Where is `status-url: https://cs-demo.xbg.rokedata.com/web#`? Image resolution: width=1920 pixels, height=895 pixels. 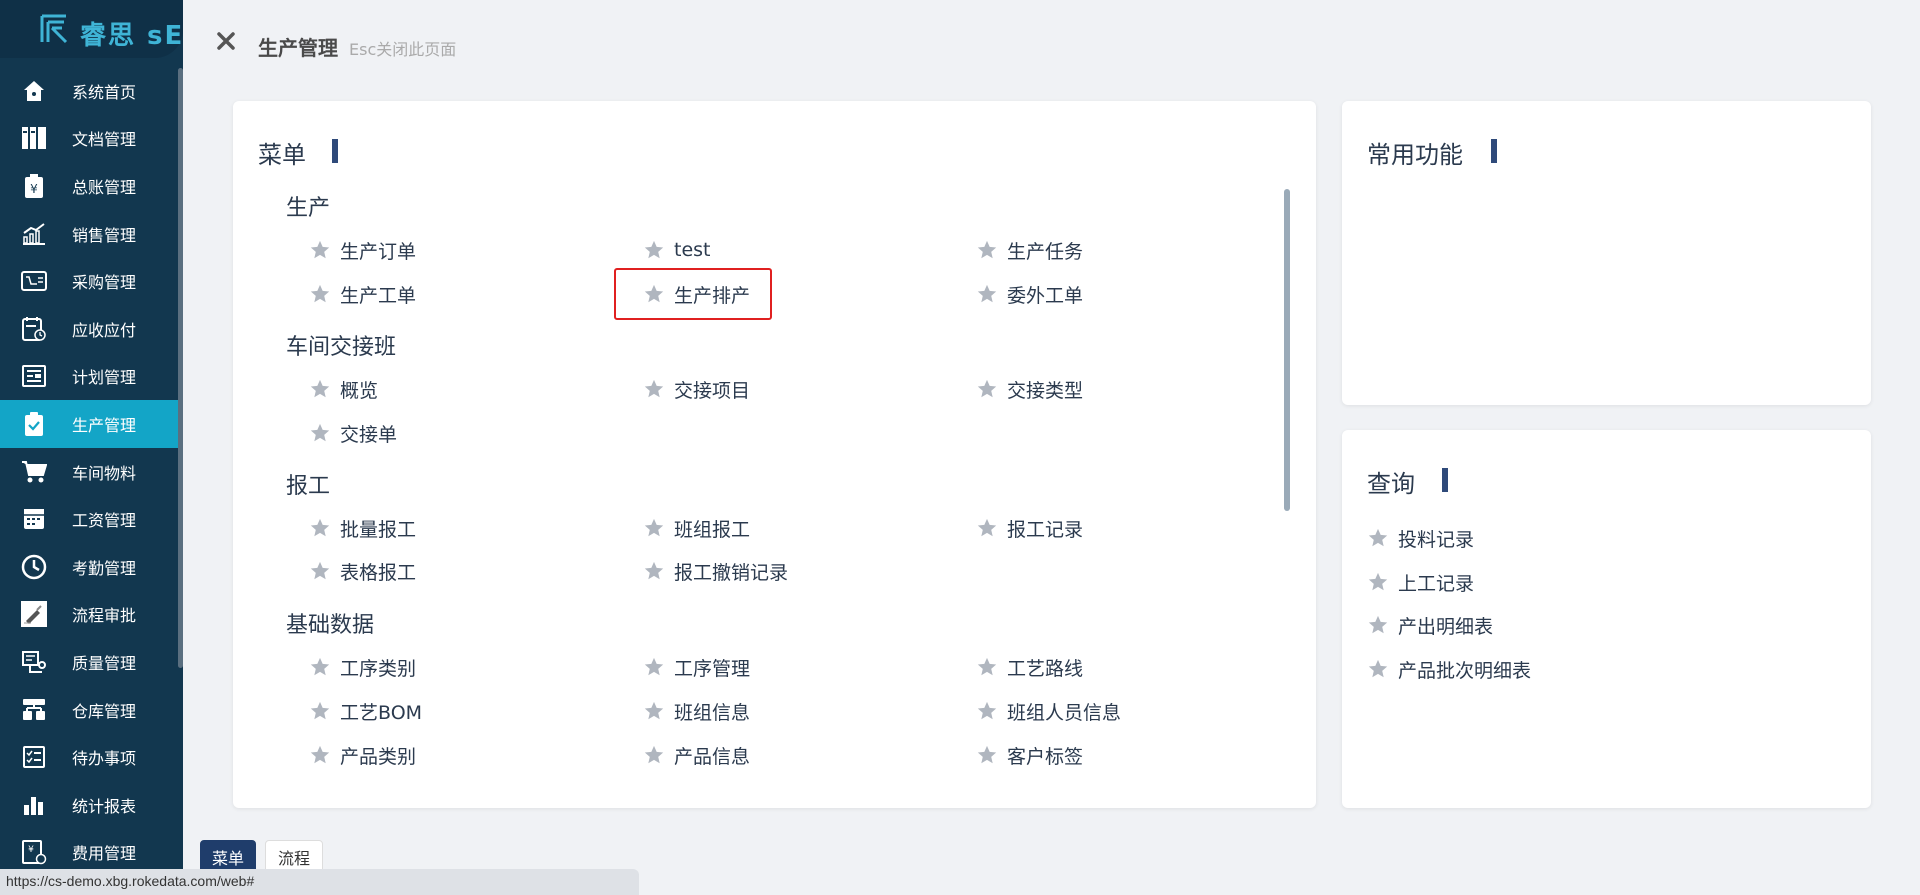
status-url: https://cs-demo.xbg.rokedata.com/web# is located at coordinates (319, 882).